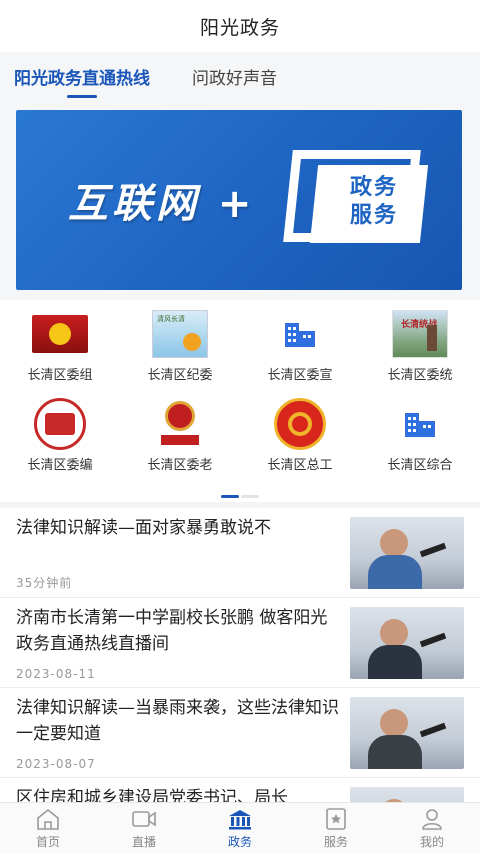  I want to click on banner-text: 互联网 +, so click(162, 204).